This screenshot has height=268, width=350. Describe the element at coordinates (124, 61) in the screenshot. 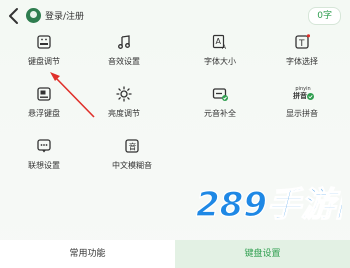

I see `item-label: 音效设置` at that location.